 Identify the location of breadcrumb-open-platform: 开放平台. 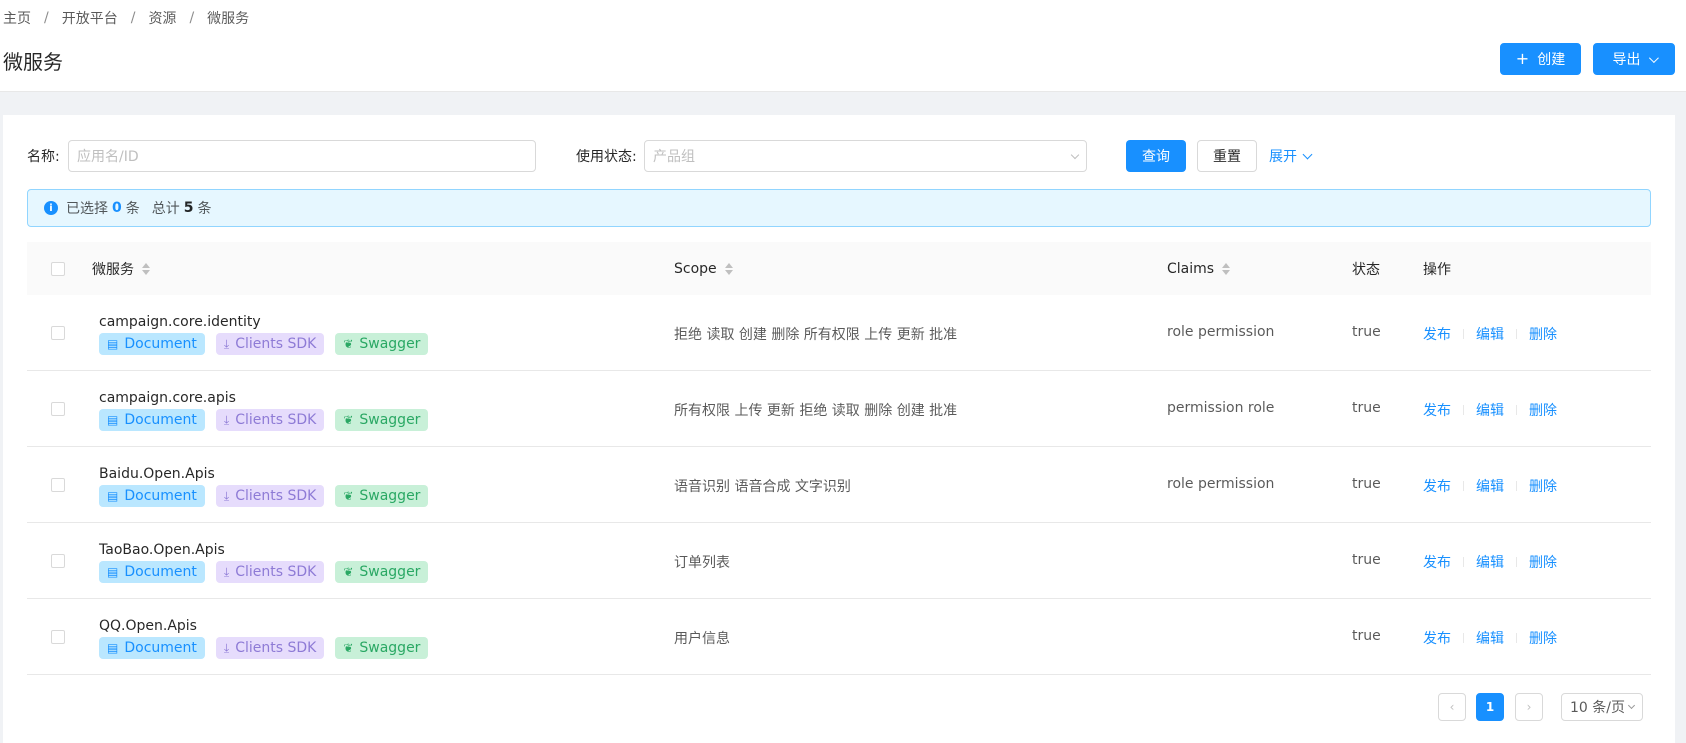
(90, 18).